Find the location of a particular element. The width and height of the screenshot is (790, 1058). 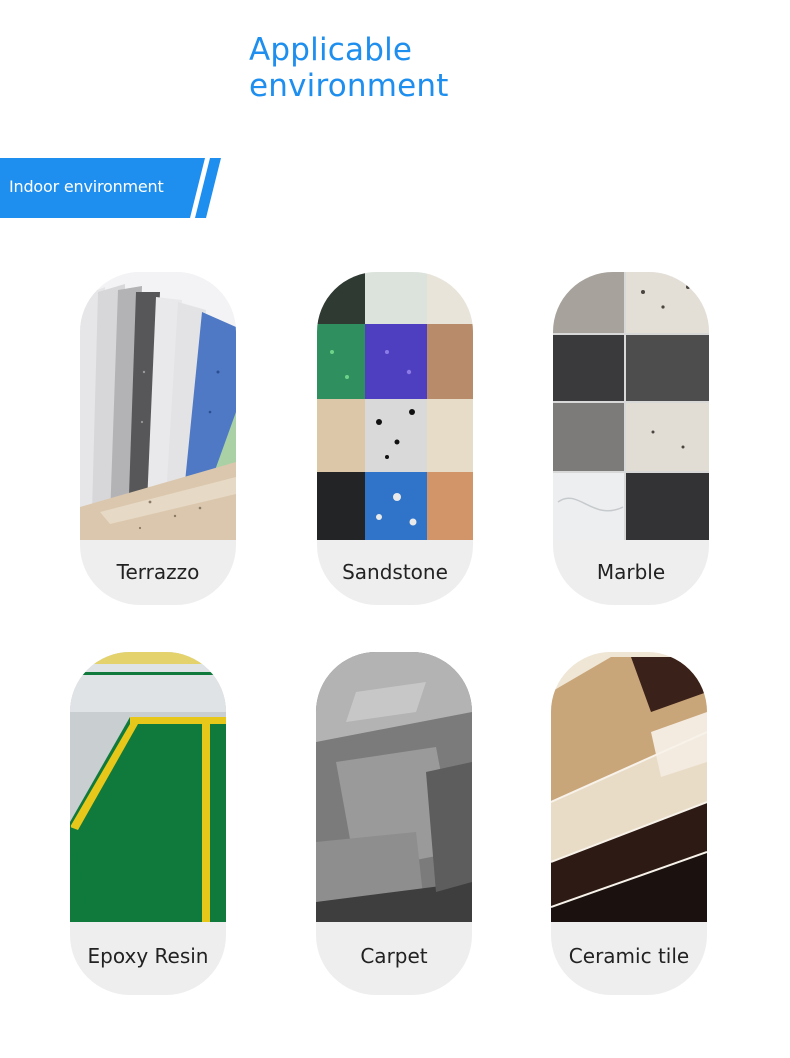

section-tag: Indoor environment is located at coordinates (111, 188).